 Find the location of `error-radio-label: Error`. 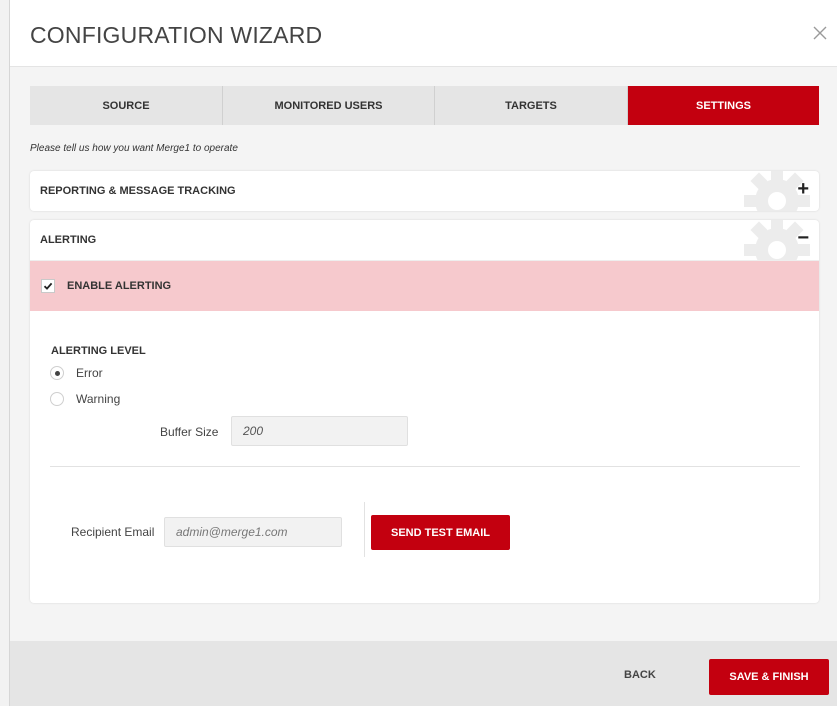

error-radio-label: Error is located at coordinates (89, 373).